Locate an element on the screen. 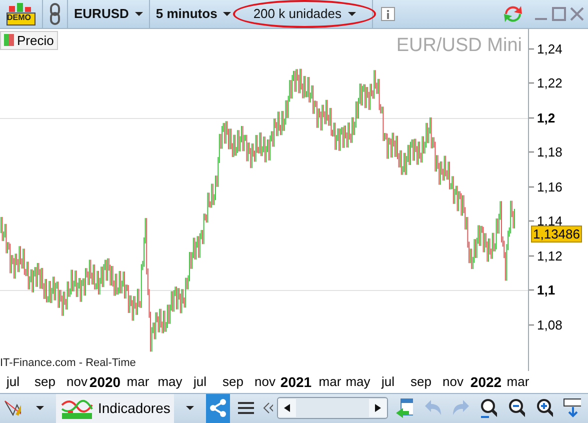 The image size is (588, 423). units-dropdown: 200 k unidades is located at coordinates (304, 14).